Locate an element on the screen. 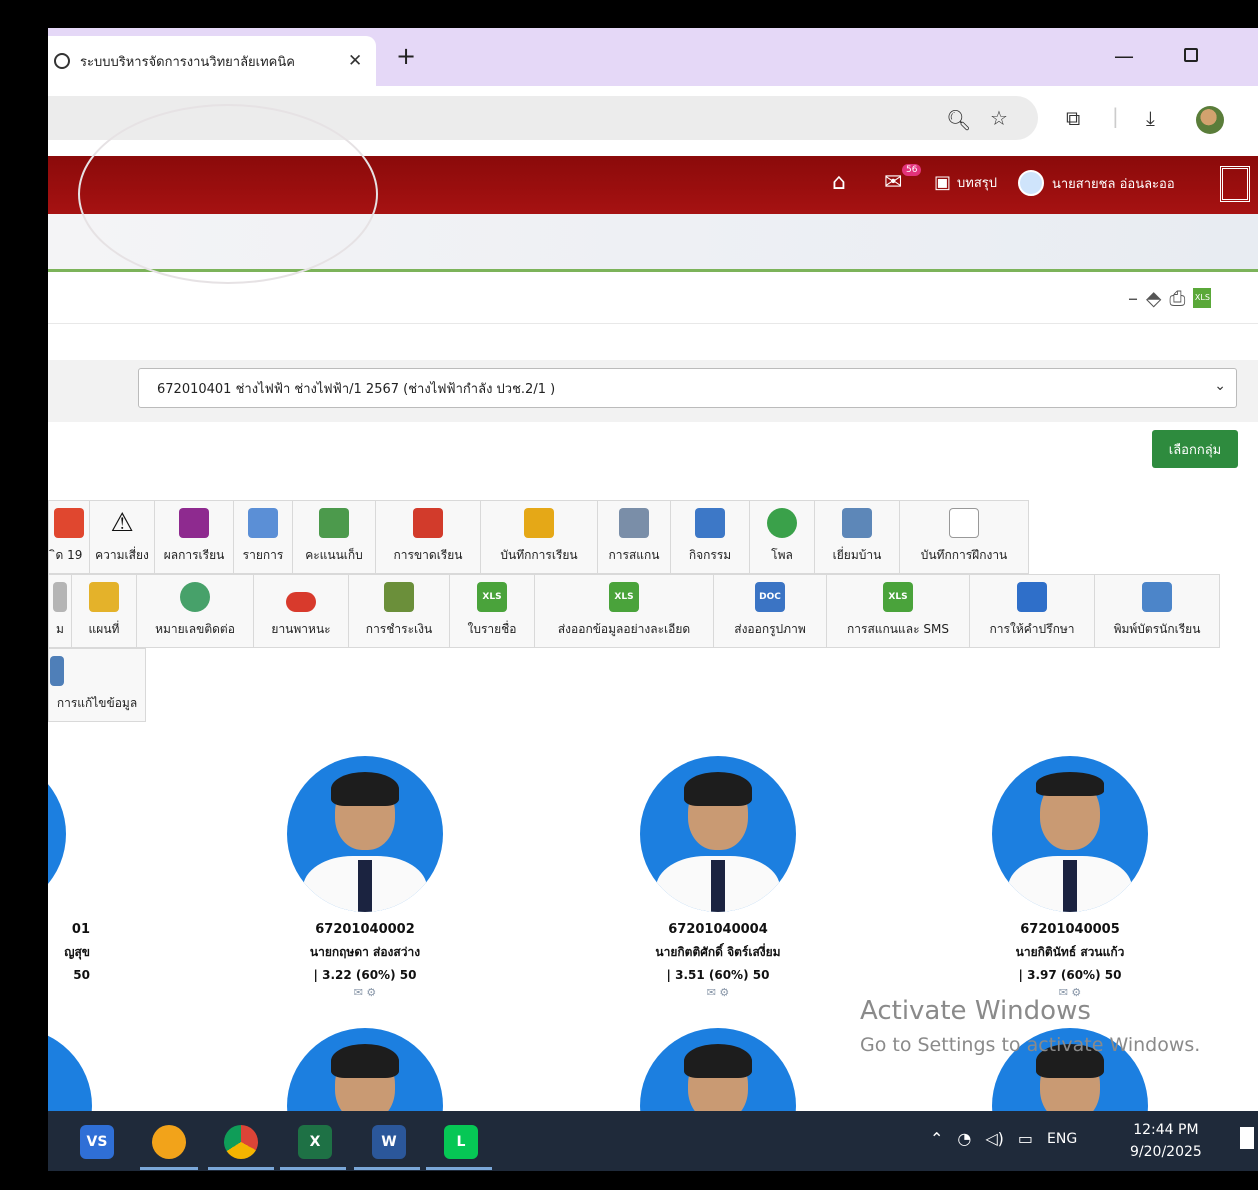  menu-edit-data: การแก้ไขข้อมูล is located at coordinates (97, 685).